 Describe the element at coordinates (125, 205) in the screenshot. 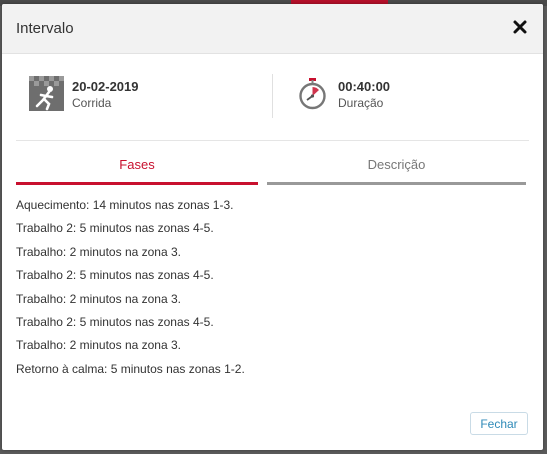

I see `phase-item: Aquecimento: 14 minutos nas zonas 1-3.` at that location.